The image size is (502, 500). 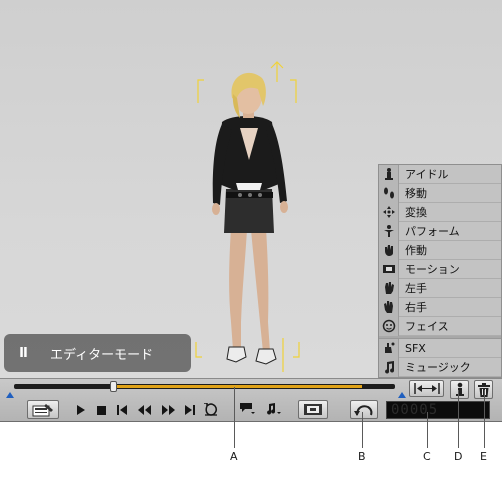 I want to click on expand-horizontal-icon, so click(x=426, y=388).